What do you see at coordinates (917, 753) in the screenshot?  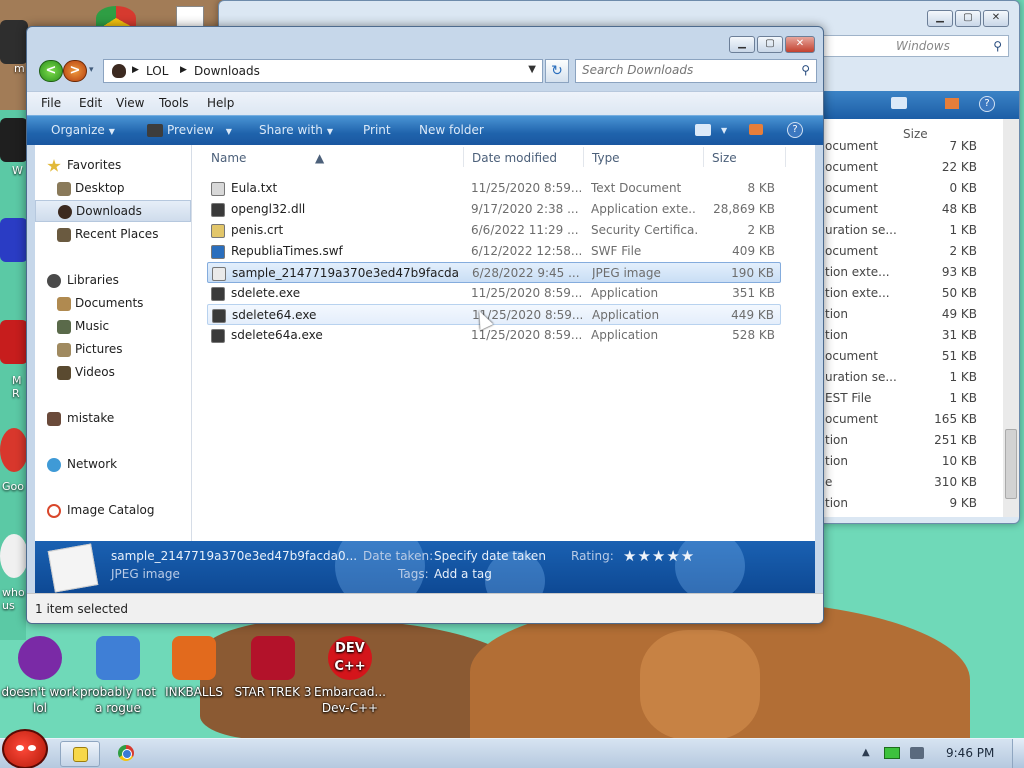 I see `volume-icon` at bounding box center [917, 753].